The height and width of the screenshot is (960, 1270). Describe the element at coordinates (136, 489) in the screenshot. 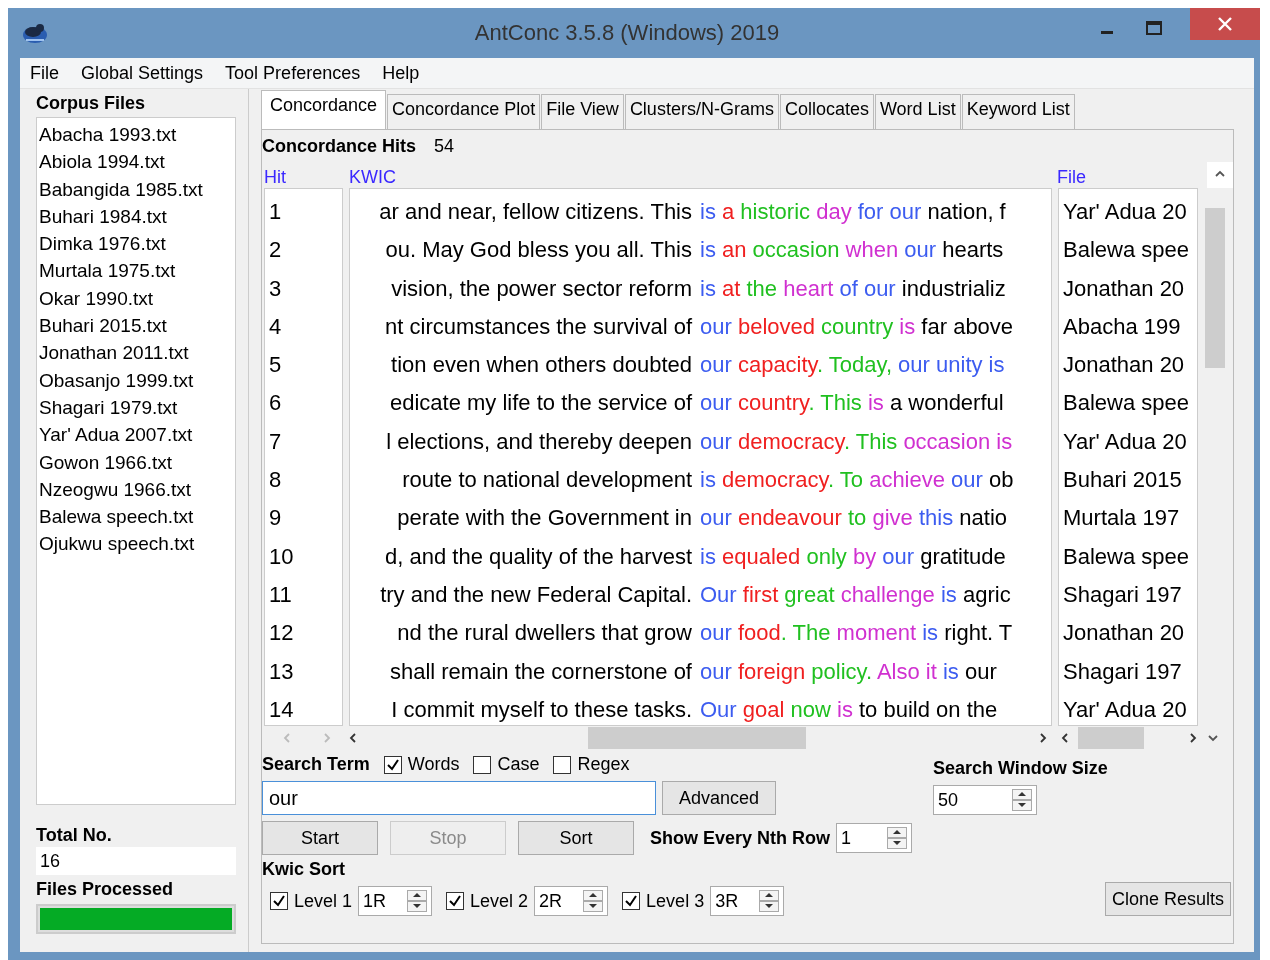

I see `file-list-item: Nzeogwu 1966.txt` at that location.